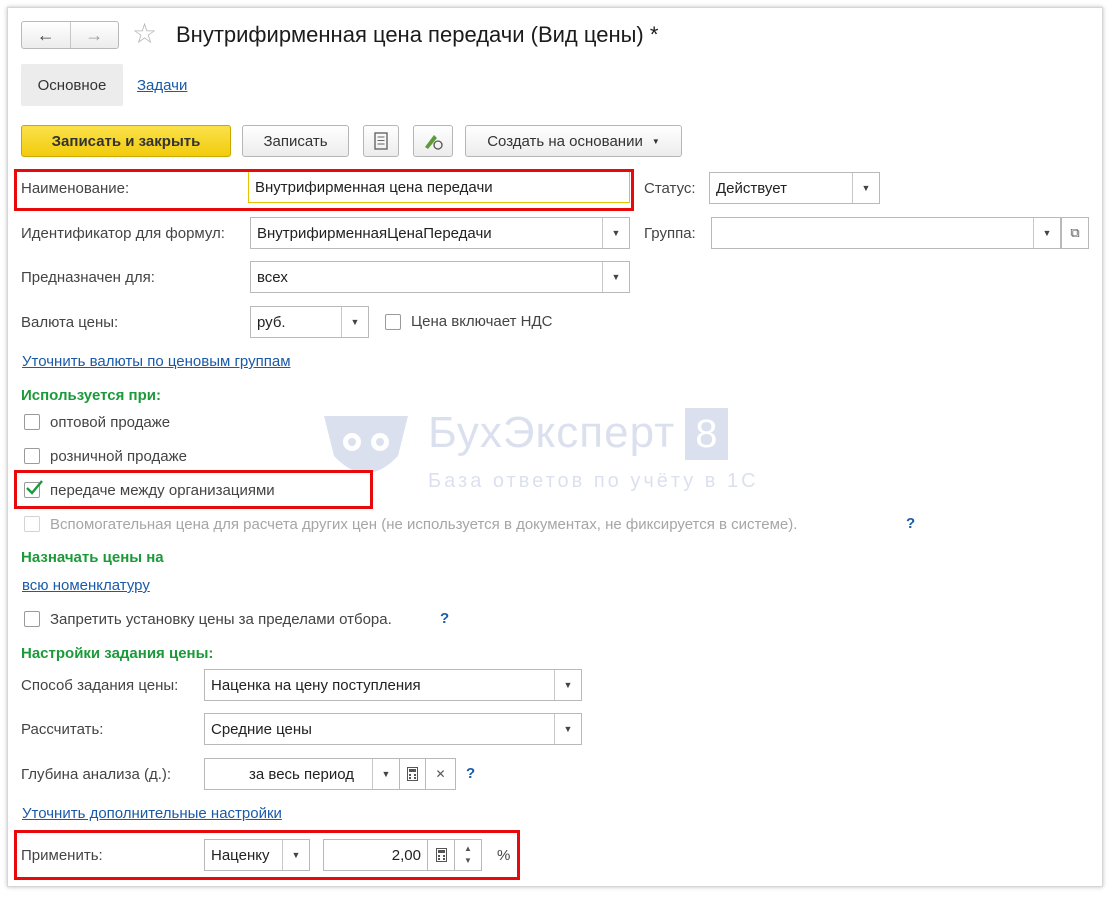 The width and height of the screenshot is (1110, 898). What do you see at coordinates (470, 773) in the screenshot?
I see `depth-help-icon: ?` at bounding box center [470, 773].